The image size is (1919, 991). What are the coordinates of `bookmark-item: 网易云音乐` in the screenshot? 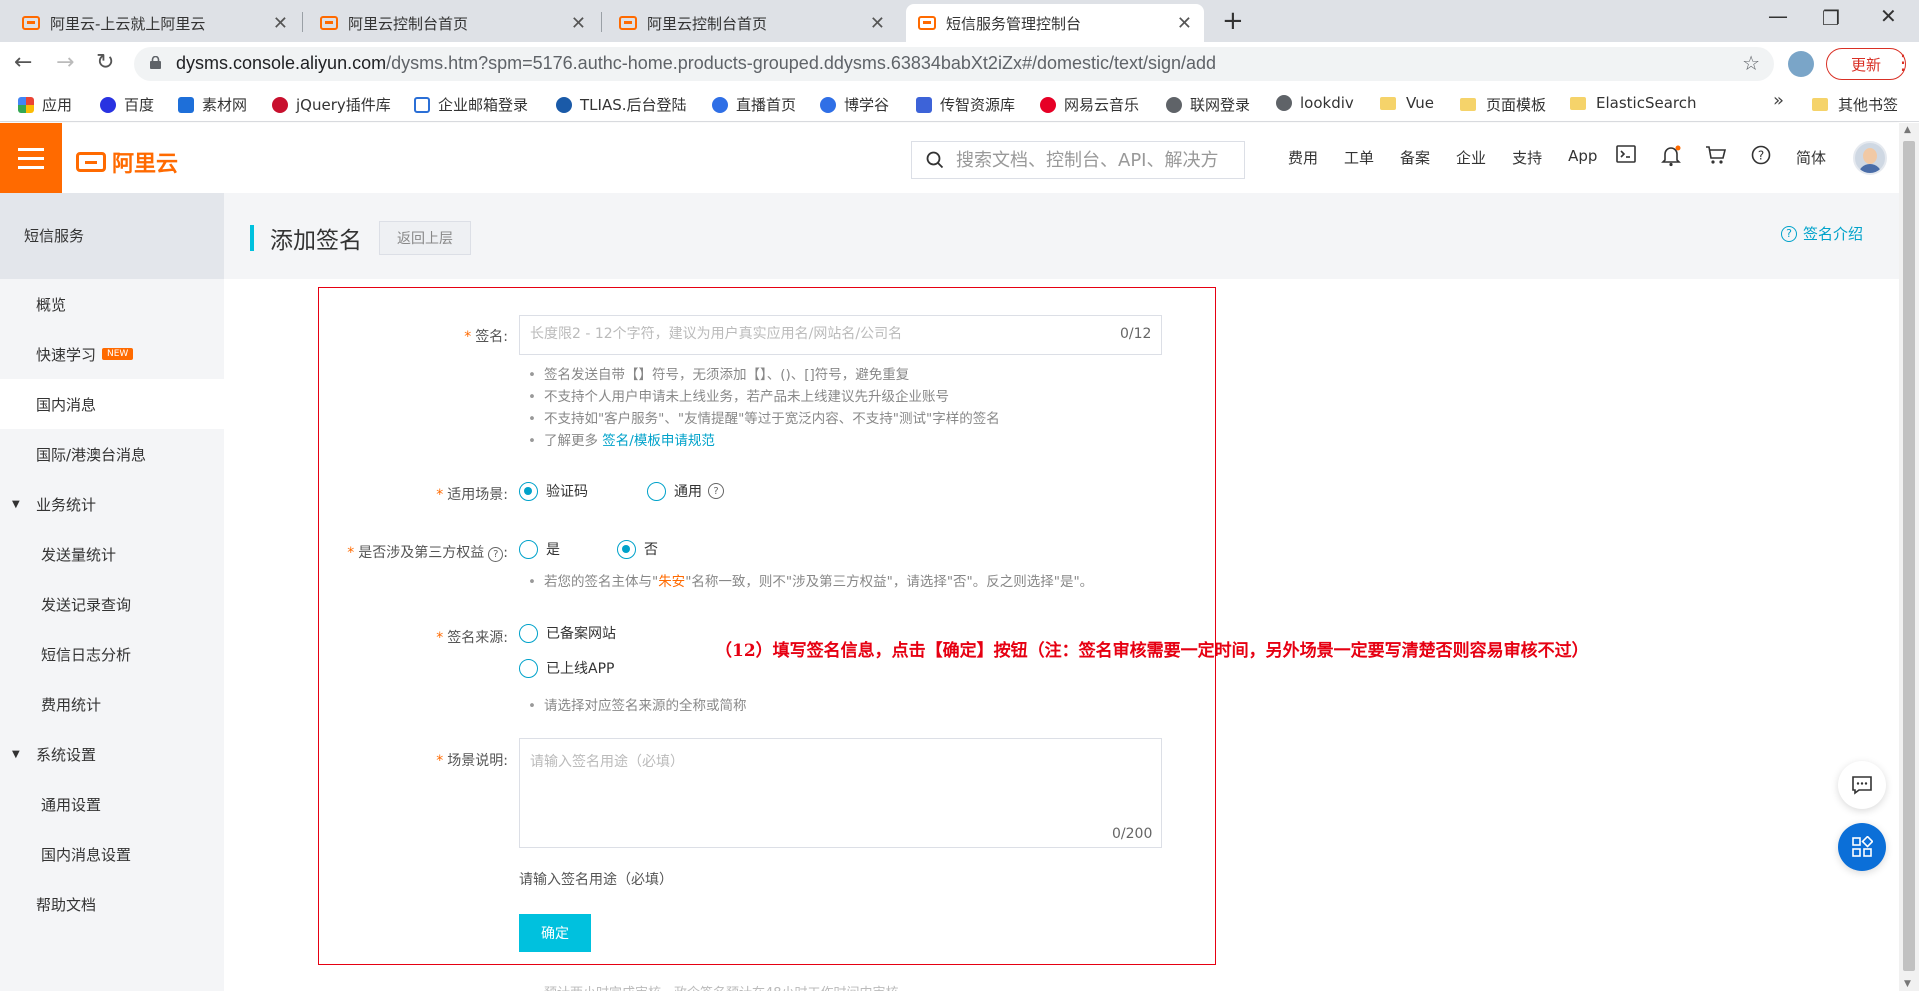 It's located at (1089, 104).